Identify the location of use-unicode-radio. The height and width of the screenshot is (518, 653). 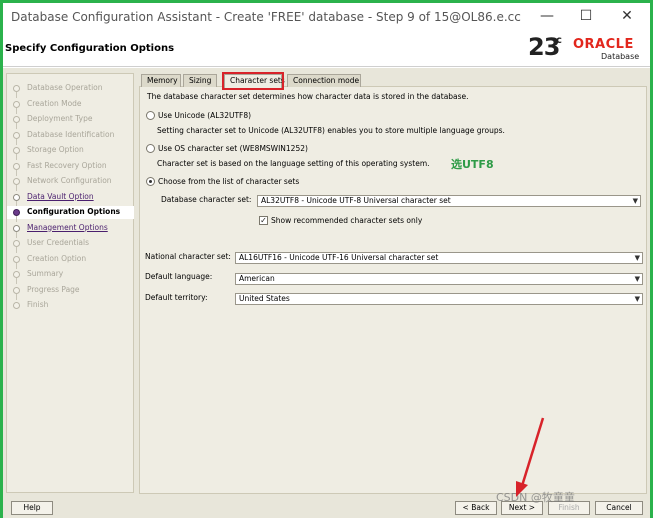
(150, 115).